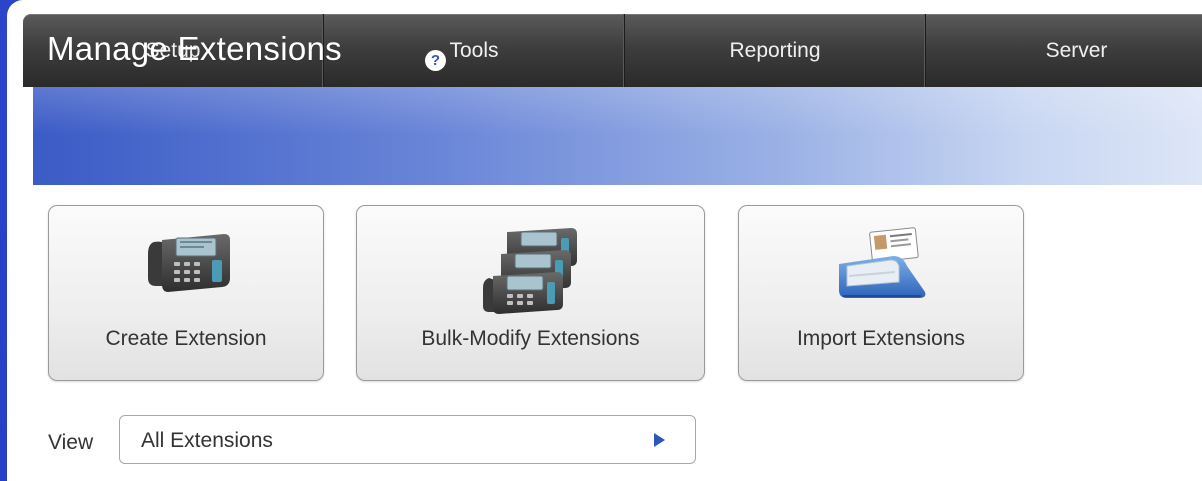 This screenshot has height=481, width=1202. Describe the element at coordinates (775, 50) in the screenshot. I see `nav-tab-reporting: Reporting` at that location.